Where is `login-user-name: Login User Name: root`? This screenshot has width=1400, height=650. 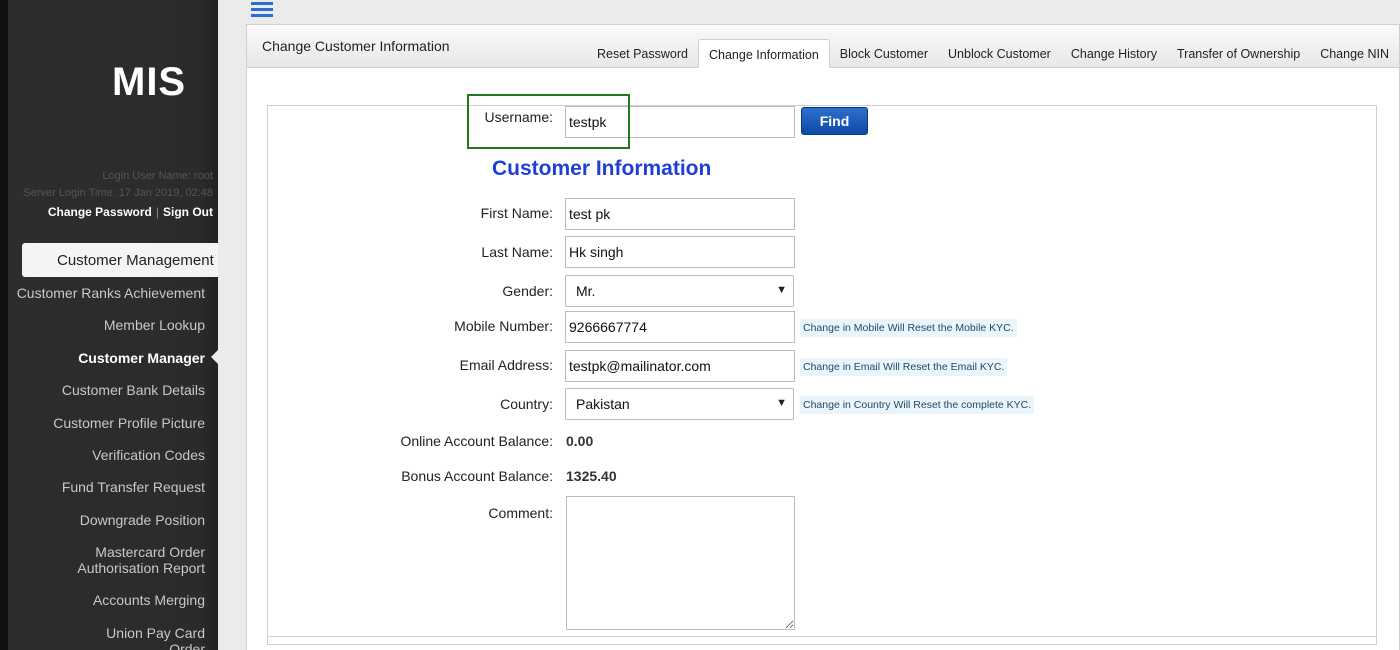 login-user-name: Login User Name: root is located at coordinates (157, 176).